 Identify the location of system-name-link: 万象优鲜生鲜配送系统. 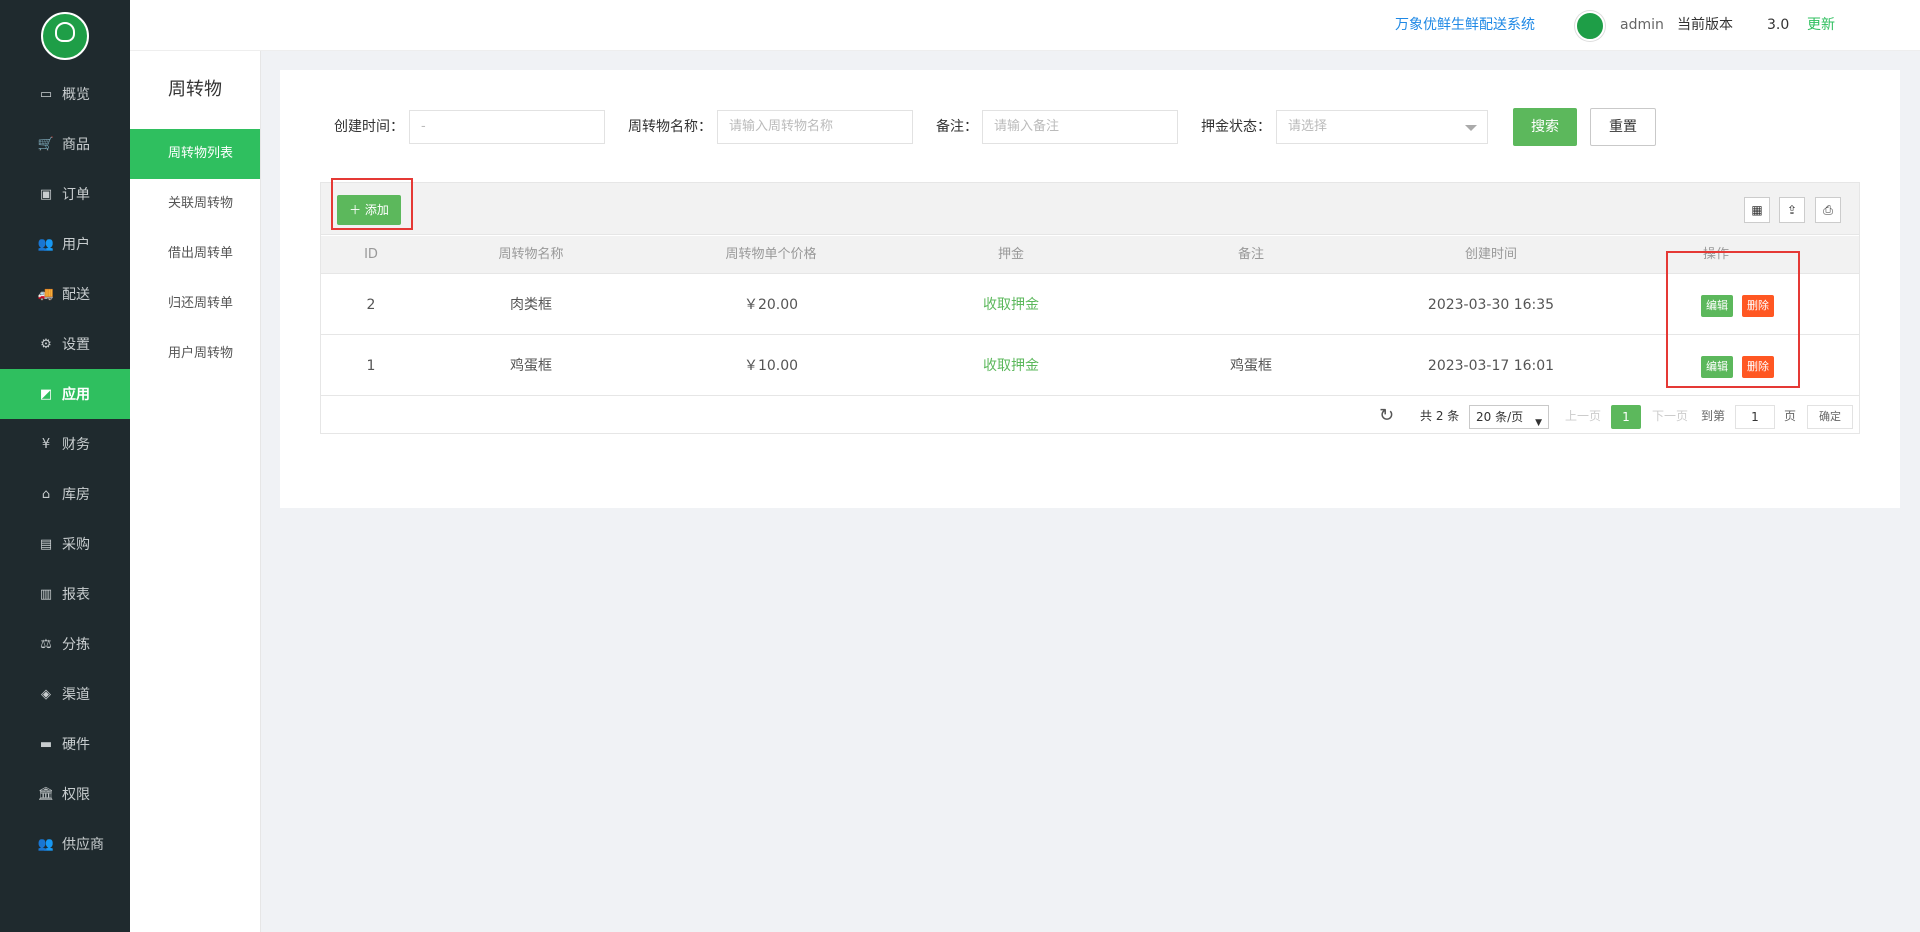
(1465, 25).